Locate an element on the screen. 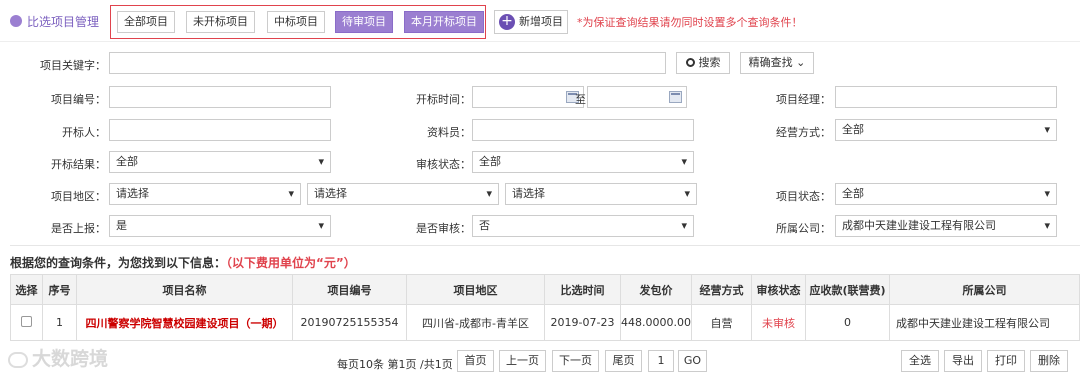 Image resolution: width=1080 pixels, height=377 pixels. project-no-input is located at coordinates (220, 97).